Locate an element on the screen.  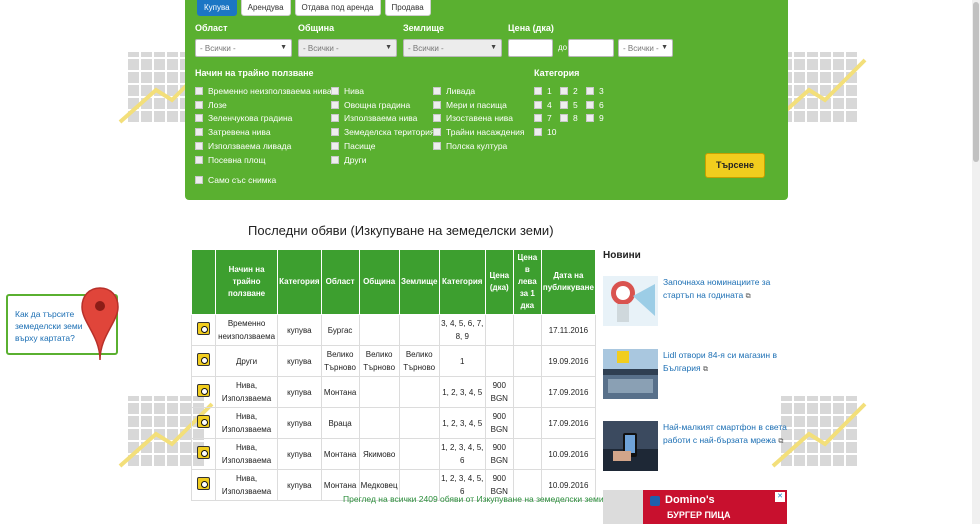
usage-checkbox: Ливада is located at coordinates (454, 91).